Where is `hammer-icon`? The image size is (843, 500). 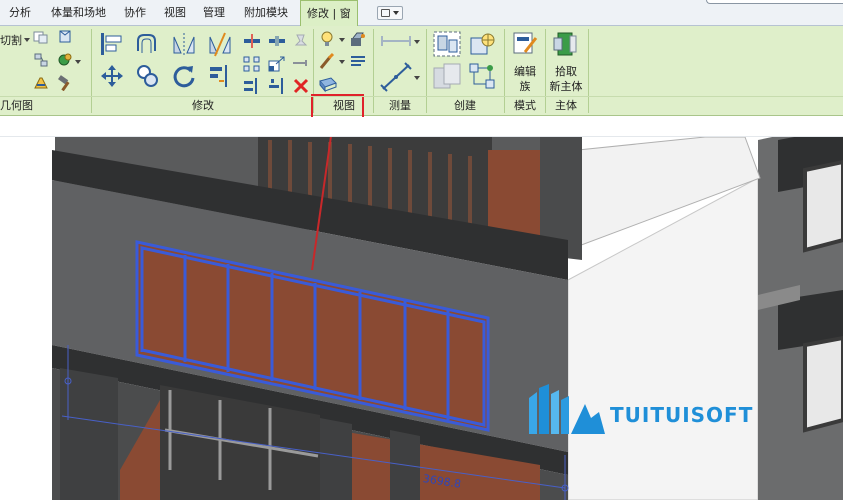
hammer-icon is located at coordinates (65, 83).